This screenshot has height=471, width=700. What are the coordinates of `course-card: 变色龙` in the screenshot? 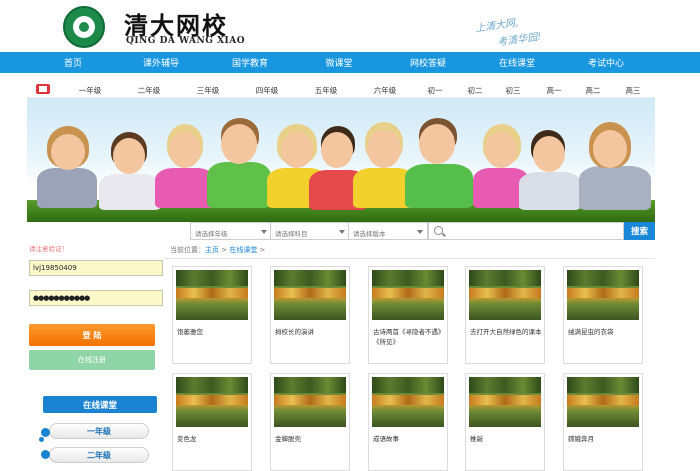 It's located at (212, 422).